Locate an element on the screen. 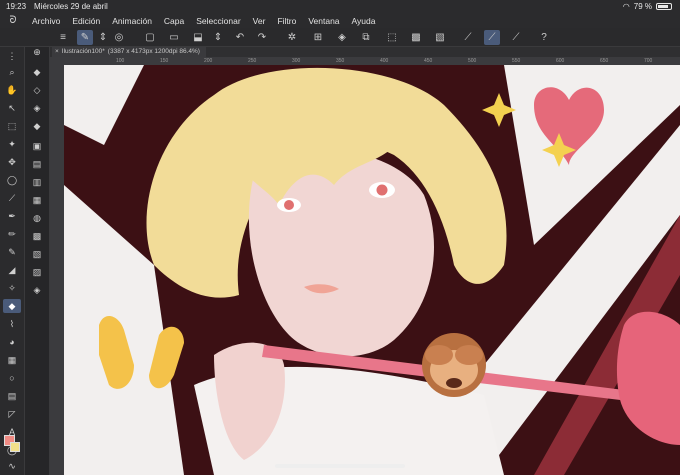  ruler-tick: 250 is located at coordinates (252, 61).